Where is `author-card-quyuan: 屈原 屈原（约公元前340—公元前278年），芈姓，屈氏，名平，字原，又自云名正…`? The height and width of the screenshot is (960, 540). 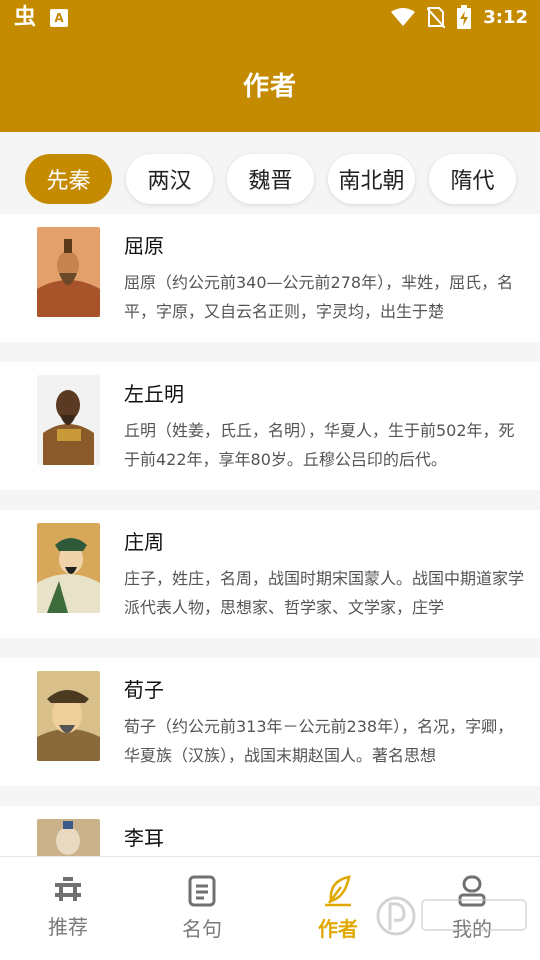
author-card-quyuan: 屈原 屈原（约公元前340—公元前278年），芈姓，屈氏，名平，字原，又自云名正… is located at coordinates (270, 278).